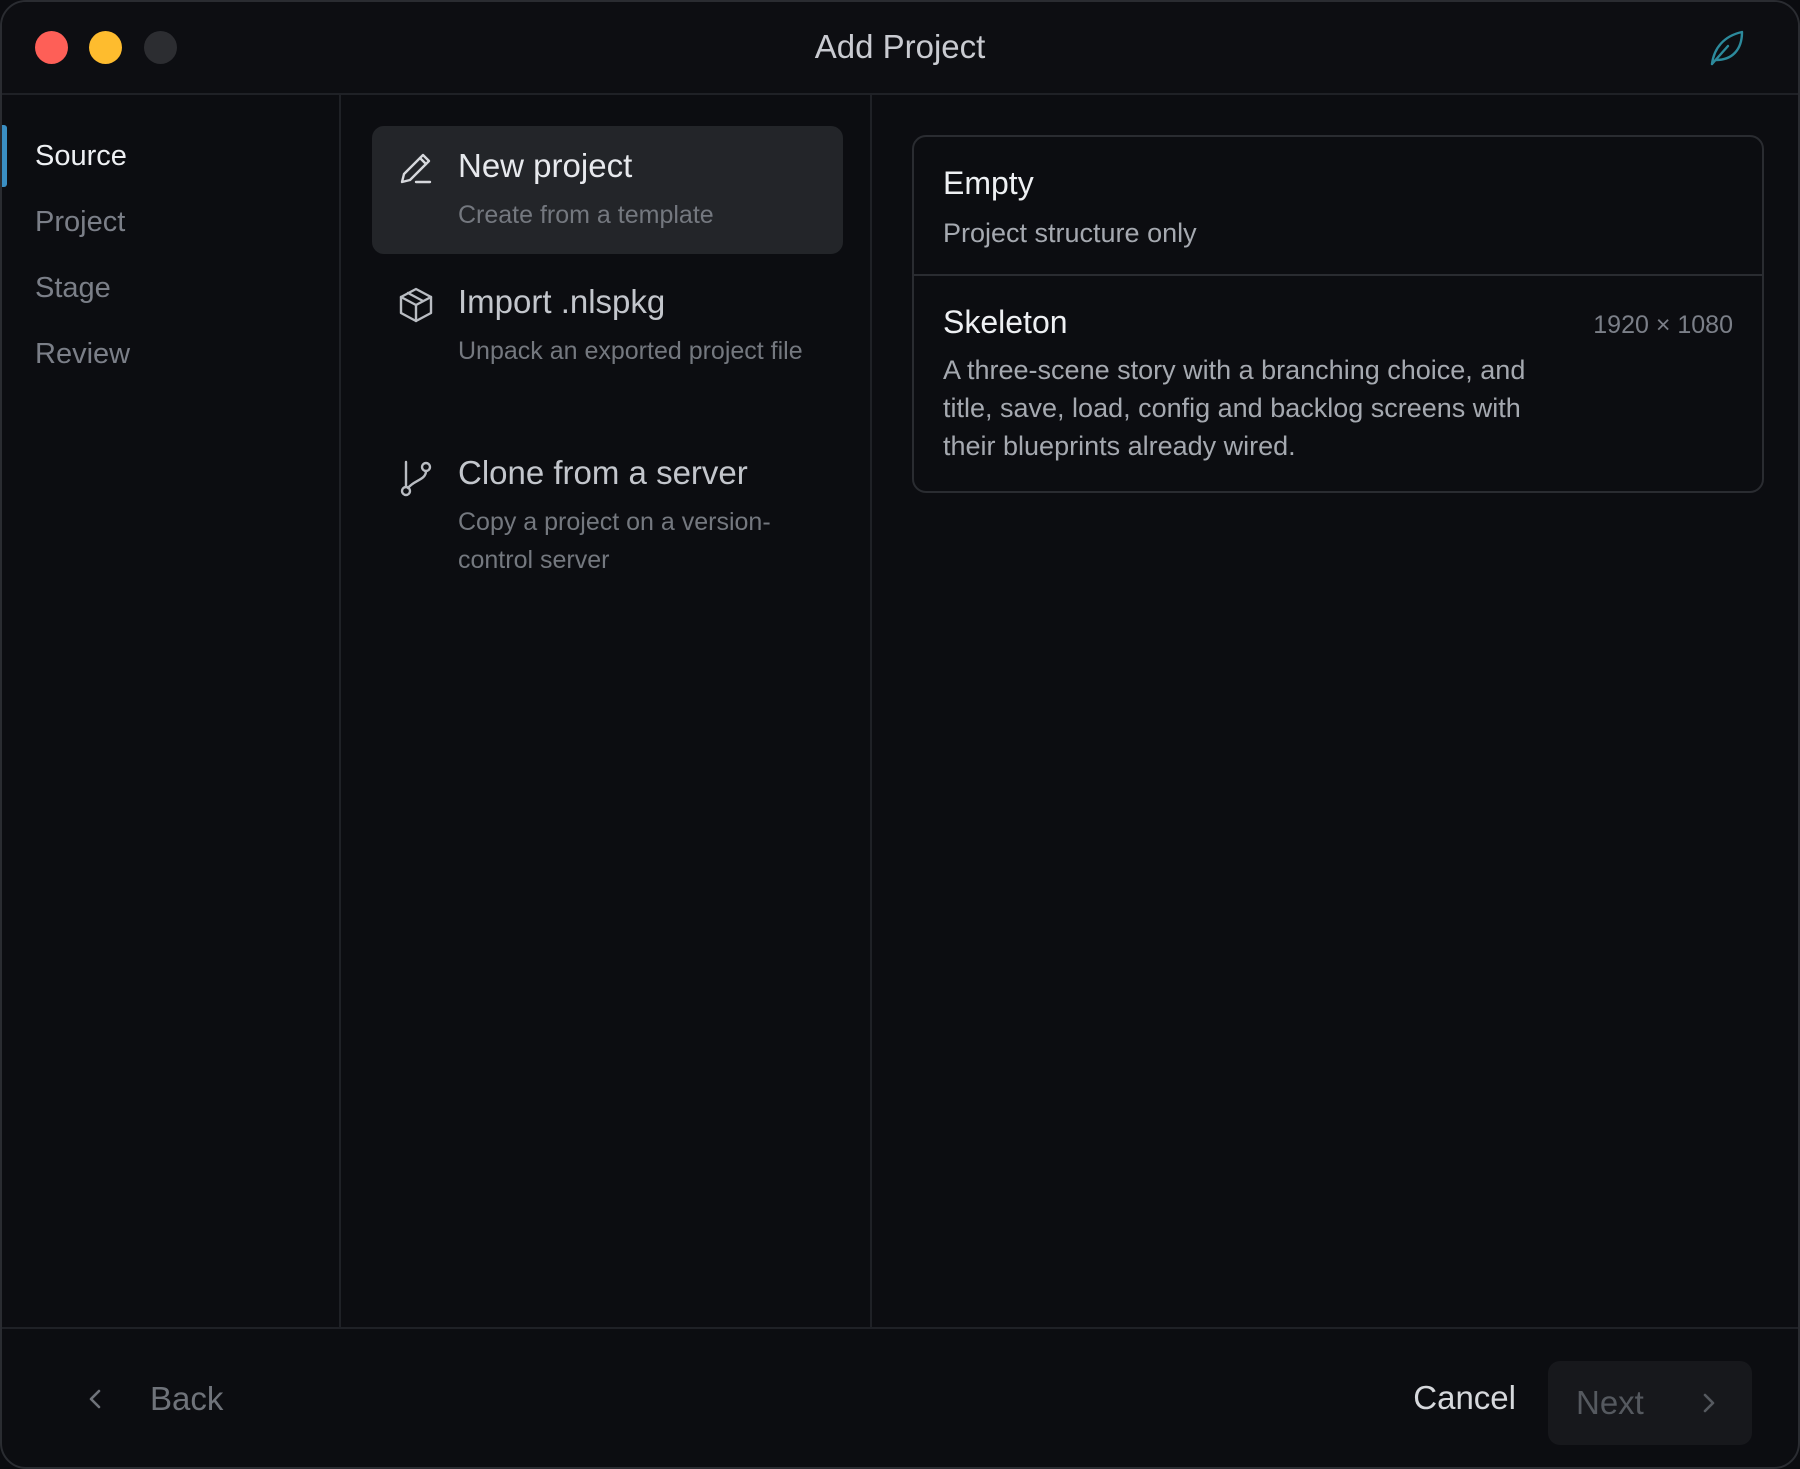 The height and width of the screenshot is (1469, 1800). Describe the element at coordinates (82, 354) in the screenshot. I see `step-review: Review` at that location.